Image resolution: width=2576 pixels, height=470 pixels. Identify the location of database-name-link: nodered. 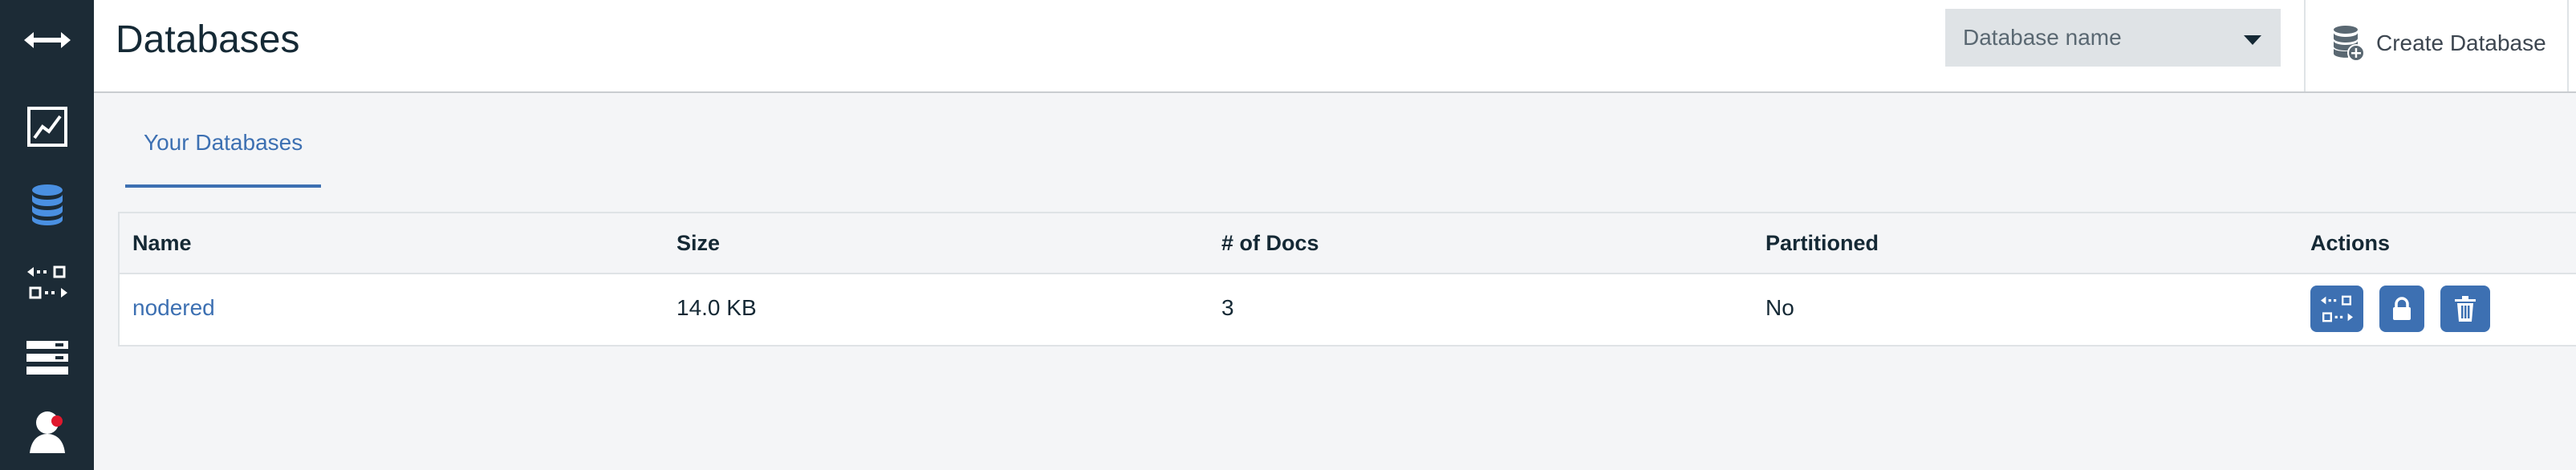
(174, 308).